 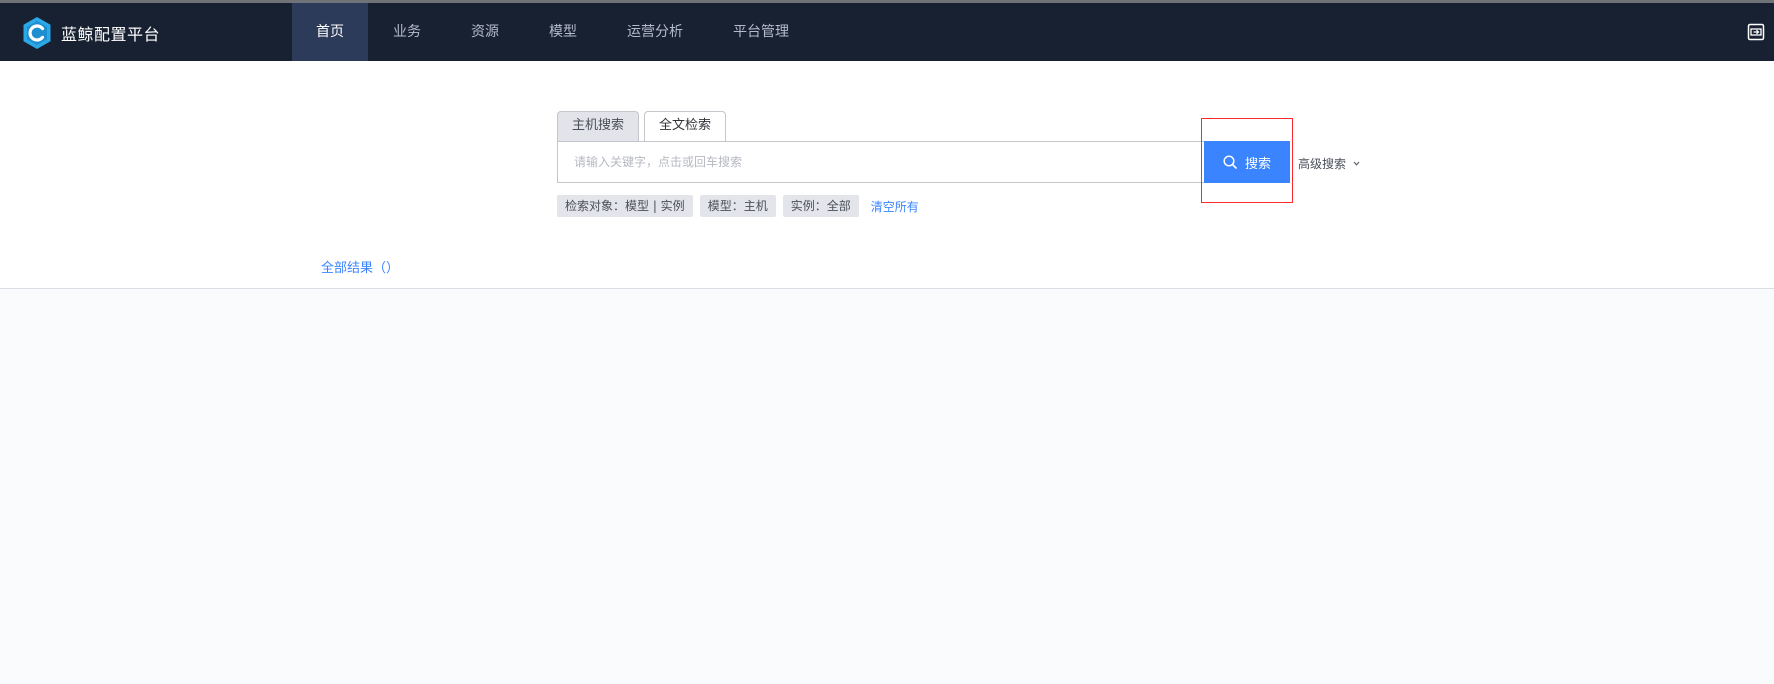 What do you see at coordinates (820, 206) in the screenshot?
I see `filter-chip-instance: 实例：全部` at bounding box center [820, 206].